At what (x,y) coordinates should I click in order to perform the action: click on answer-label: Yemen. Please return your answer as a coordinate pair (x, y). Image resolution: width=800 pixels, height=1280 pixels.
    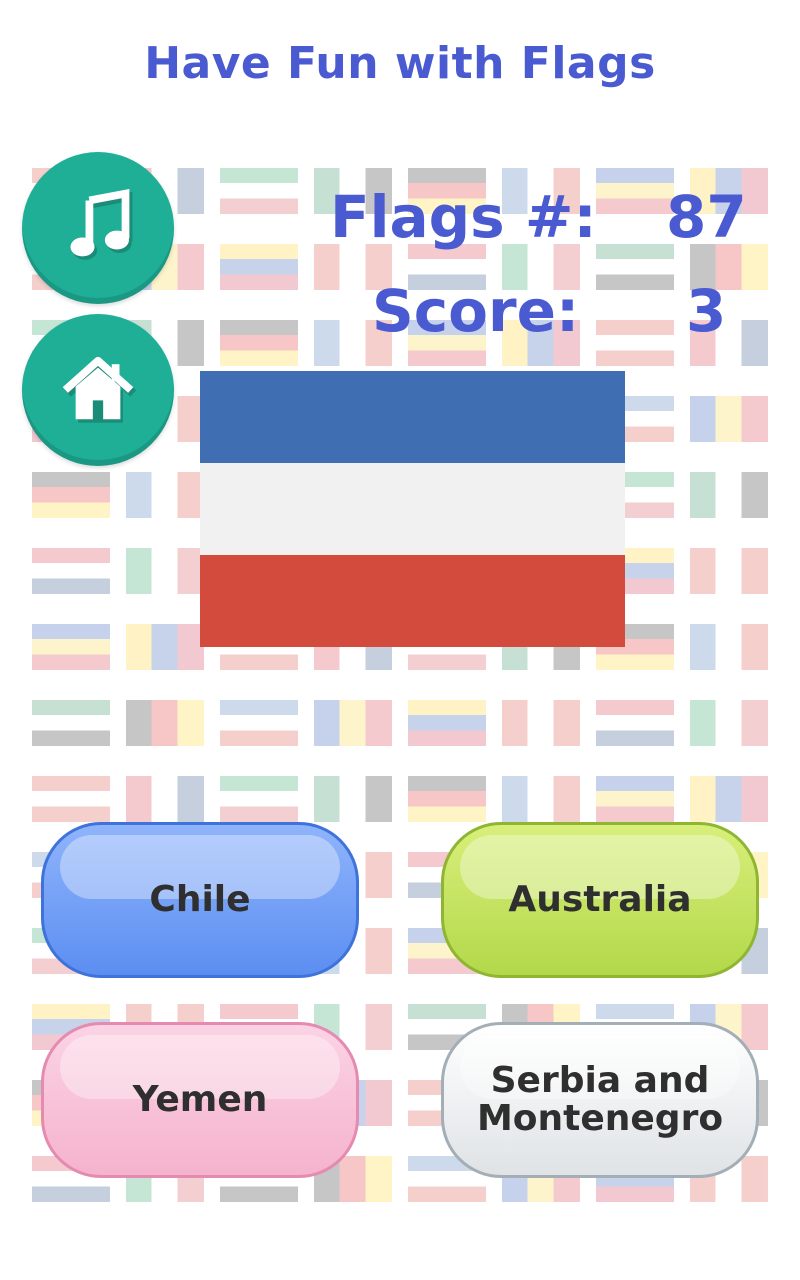
    Looking at the image, I should click on (200, 1100).